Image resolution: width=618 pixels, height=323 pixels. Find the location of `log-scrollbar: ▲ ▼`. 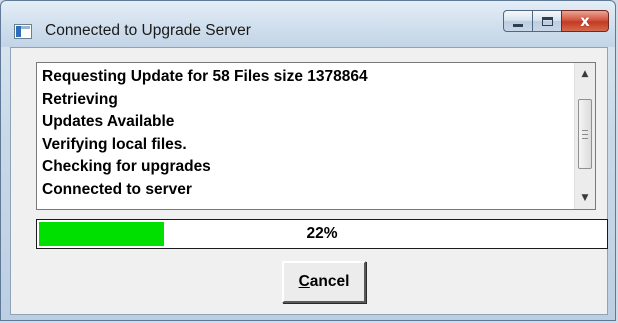

log-scrollbar: ▲ ▼ is located at coordinates (584, 136).